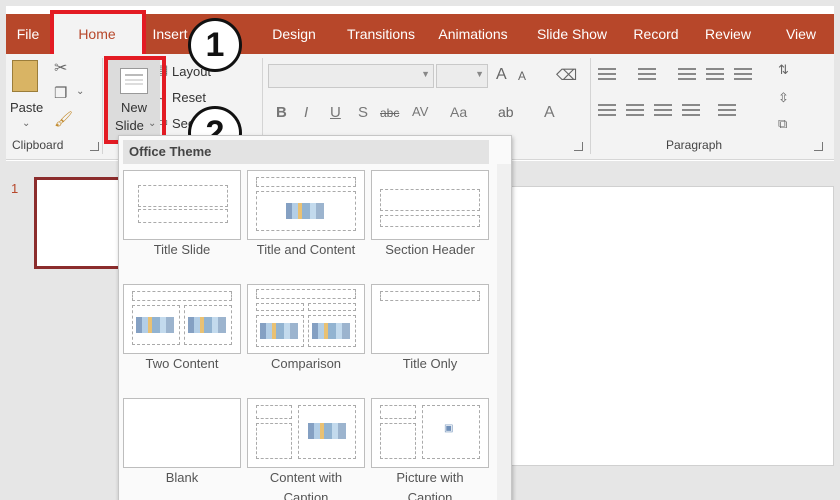 Image resolution: width=840 pixels, height=500 pixels. I want to click on line-spacing-icon, so click(743, 75).